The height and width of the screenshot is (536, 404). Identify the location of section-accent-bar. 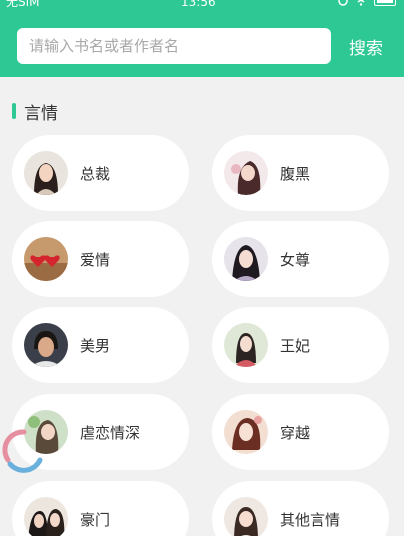
(14, 111).